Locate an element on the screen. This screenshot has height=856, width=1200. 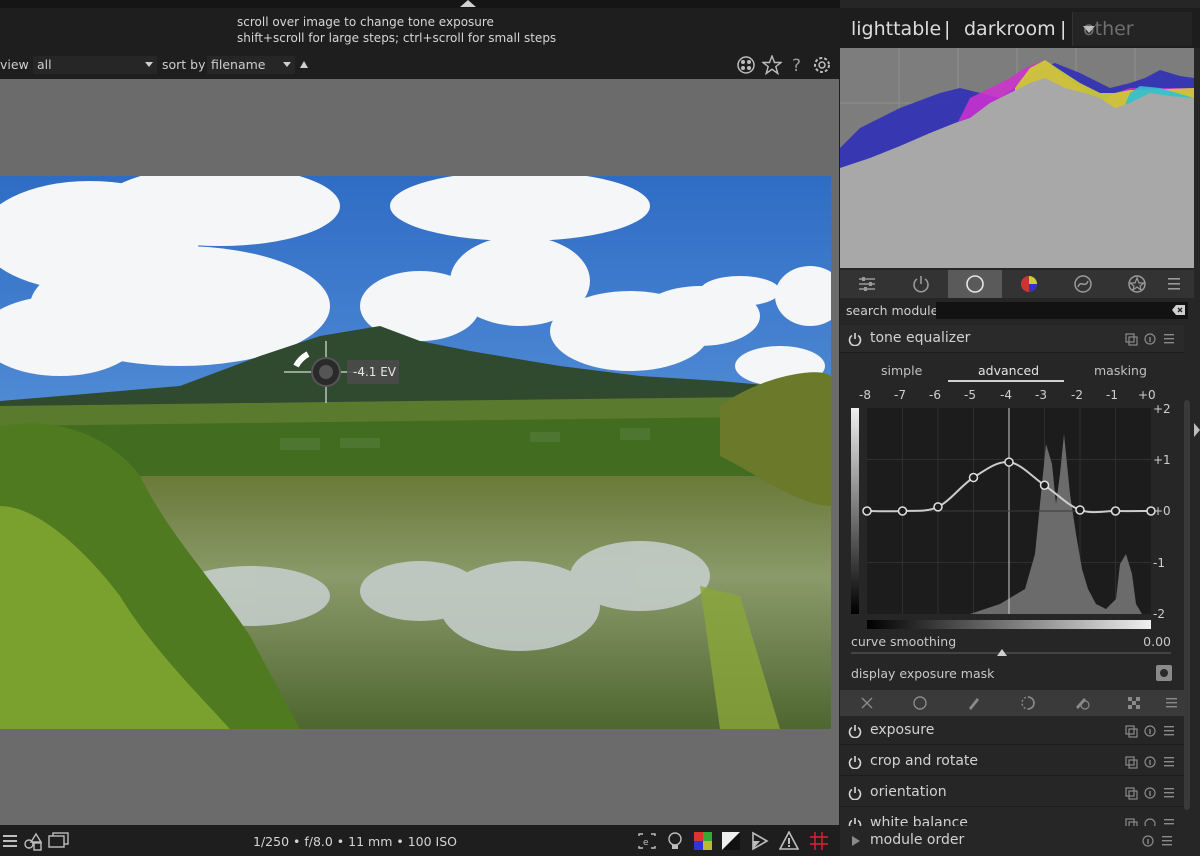
module-header-crop-and-rotate: crop and rotate is located at coordinates (1012, 762).